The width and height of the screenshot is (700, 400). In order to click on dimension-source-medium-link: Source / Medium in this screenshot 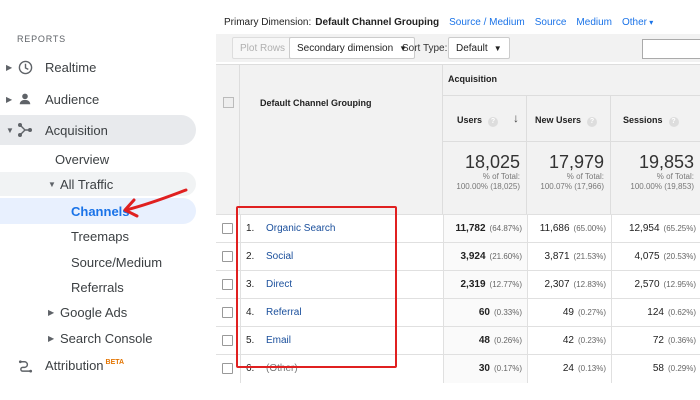, I will do `click(487, 22)`.